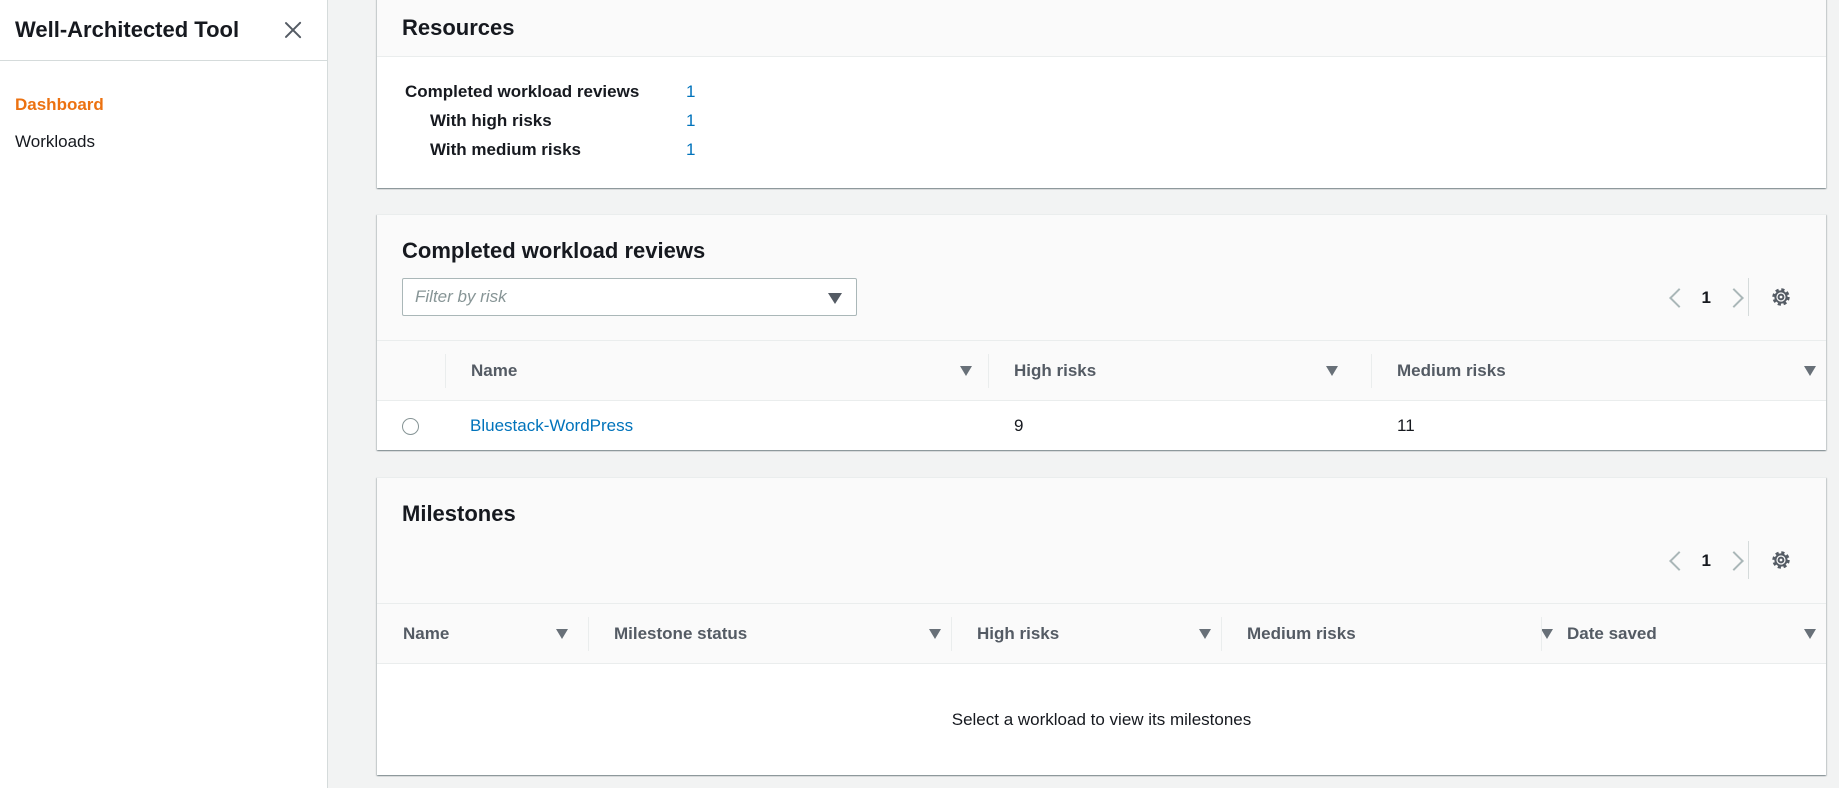 The height and width of the screenshot is (788, 1839). I want to click on resource-label: With medium risks, so click(505, 149).